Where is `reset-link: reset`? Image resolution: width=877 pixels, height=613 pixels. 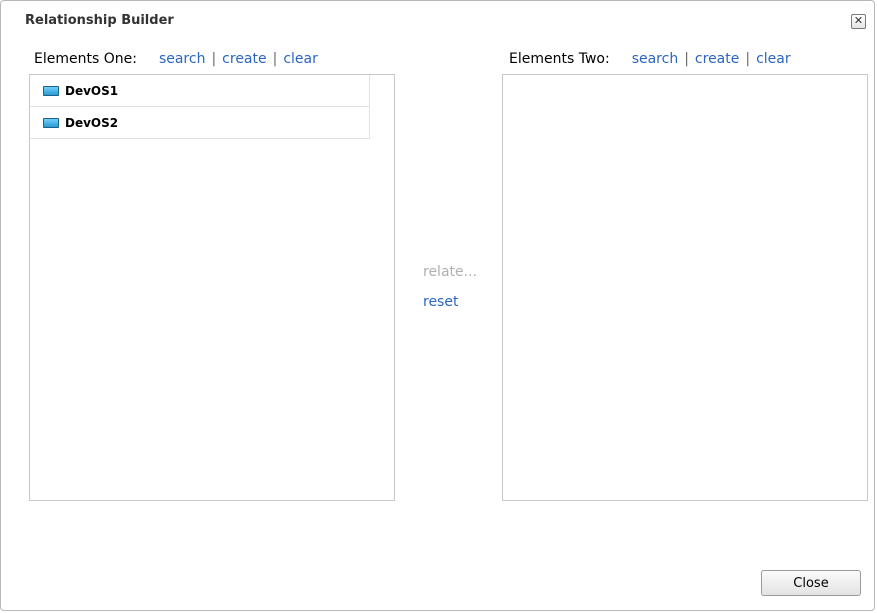 reset-link: reset is located at coordinates (440, 302).